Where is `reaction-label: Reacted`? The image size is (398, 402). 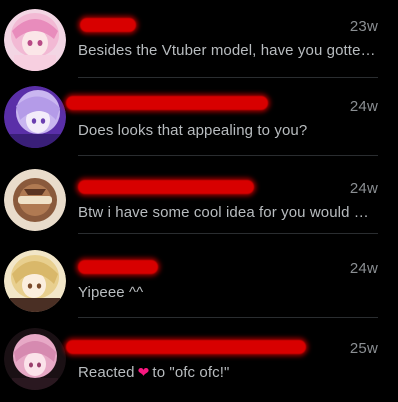 reaction-label: Reacted is located at coordinates (106, 372).